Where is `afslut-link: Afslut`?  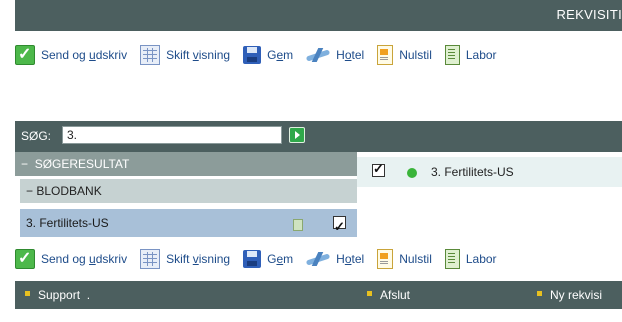
afslut-link: Afslut is located at coordinates (388, 295).